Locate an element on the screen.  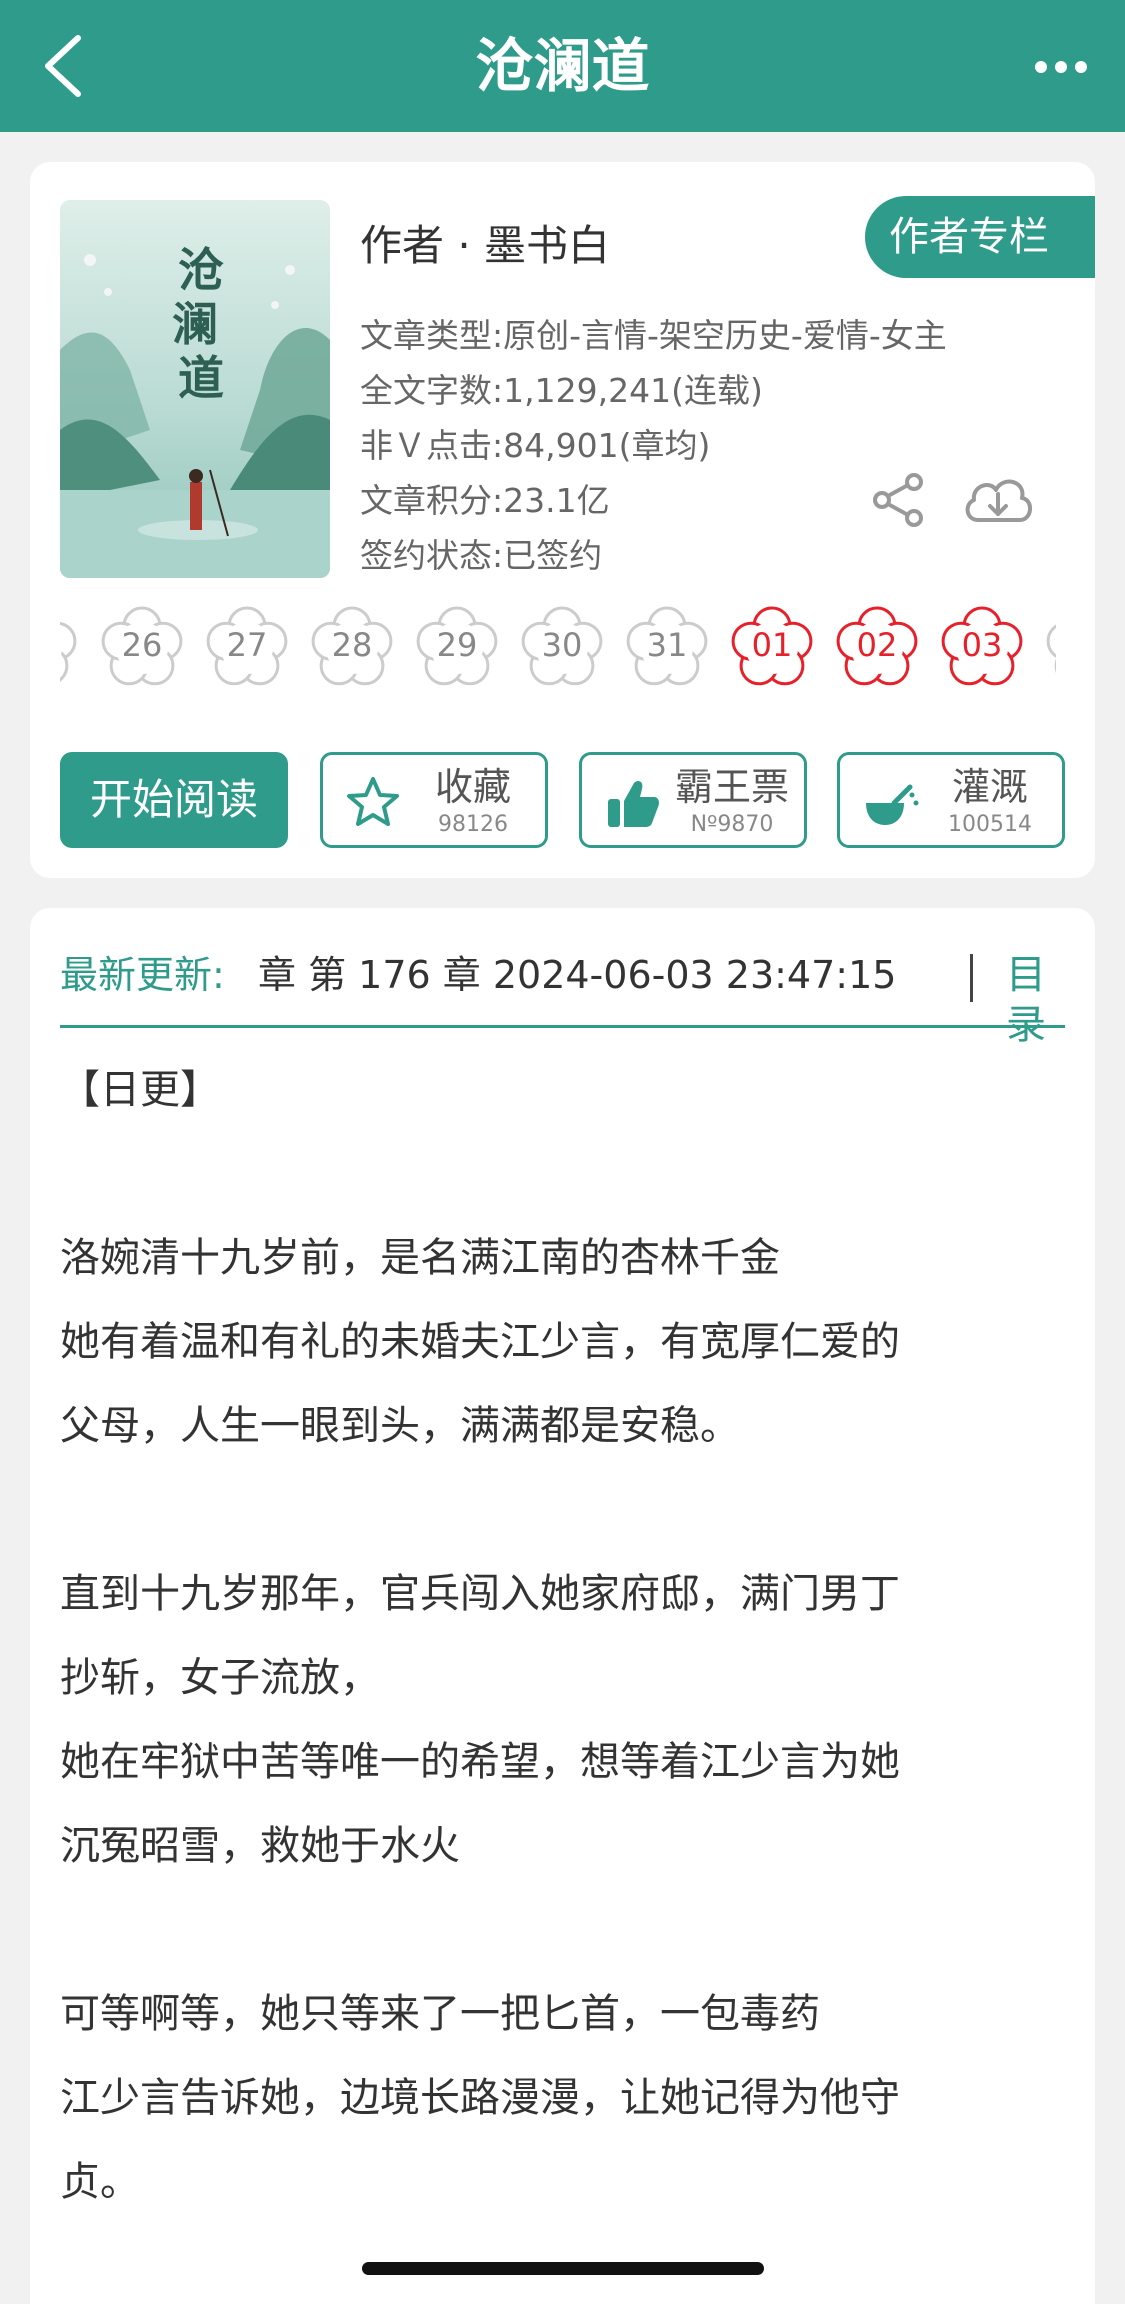
ticket-label: 霸王票 is located at coordinates (731, 787).